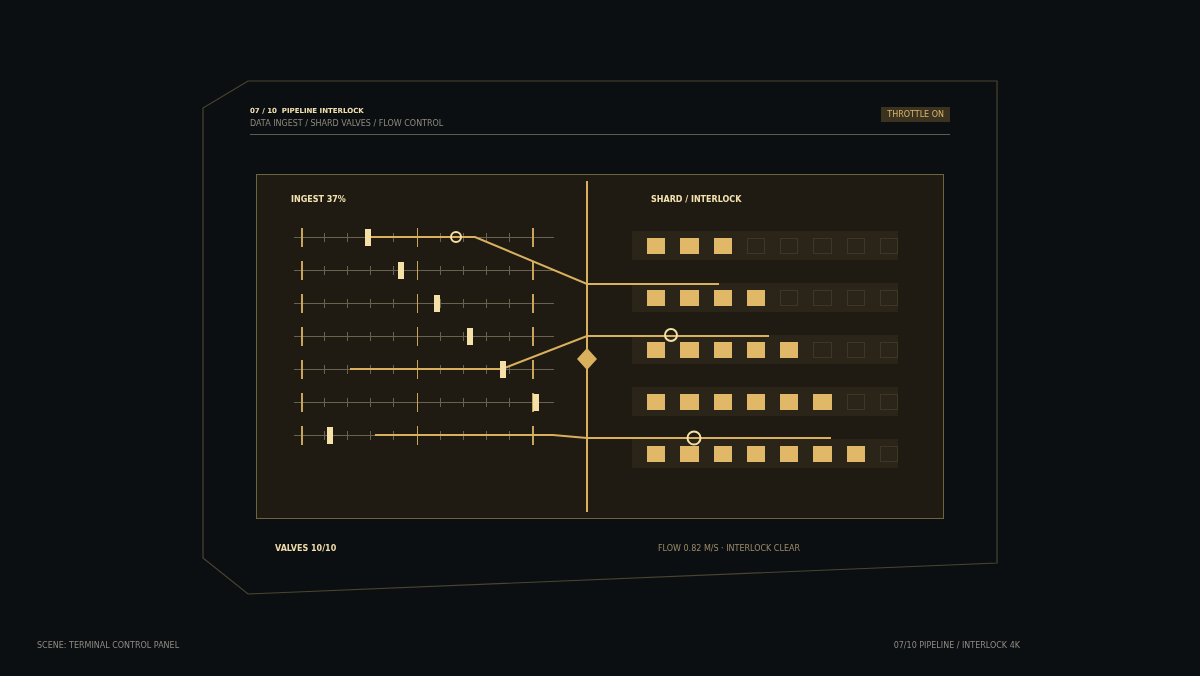 The image size is (1200, 676). What do you see at coordinates (729, 548) in the screenshot?
I see `flow-status: FLOW 0.82 M/S · INTERLOCK CLEAR` at bounding box center [729, 548].